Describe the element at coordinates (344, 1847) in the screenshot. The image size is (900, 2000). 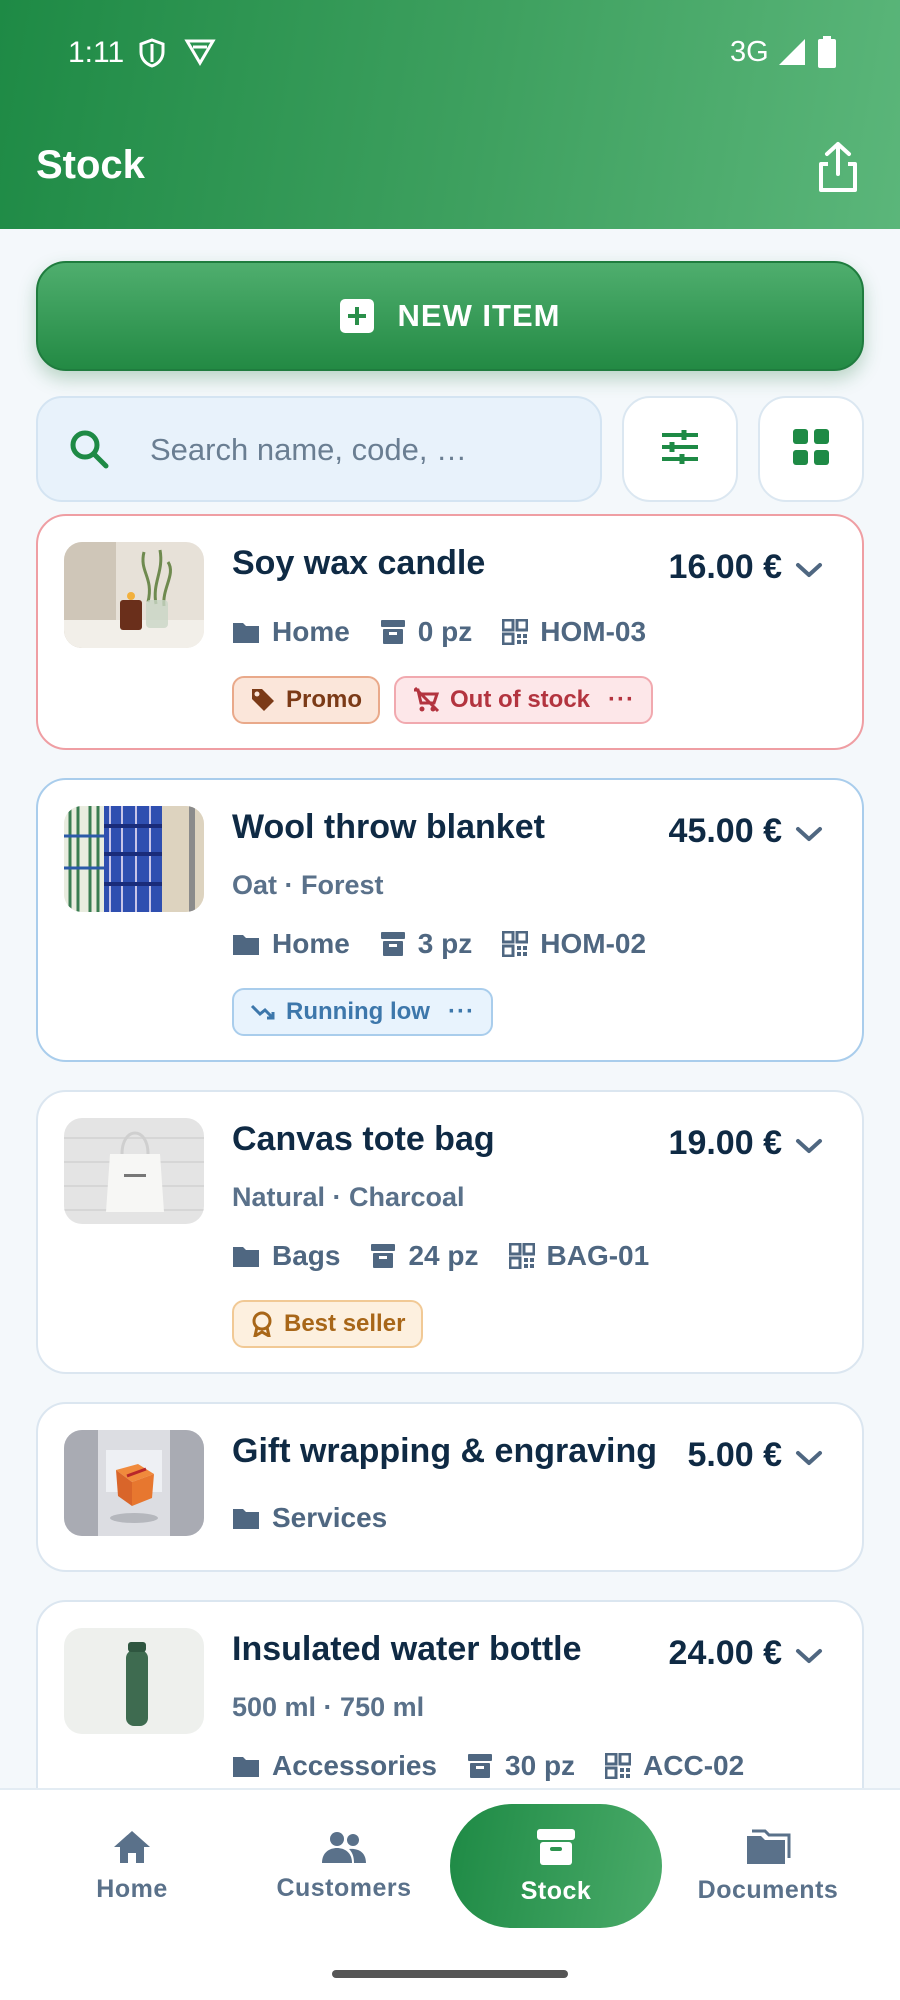
I see `people-icon` at that location.